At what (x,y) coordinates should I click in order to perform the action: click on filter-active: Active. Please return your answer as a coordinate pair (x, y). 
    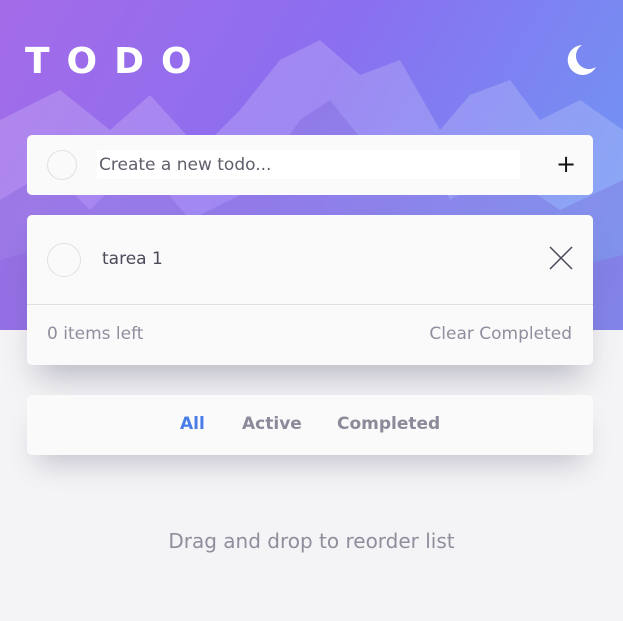
    Looking at the image, I should click on (272, 424).